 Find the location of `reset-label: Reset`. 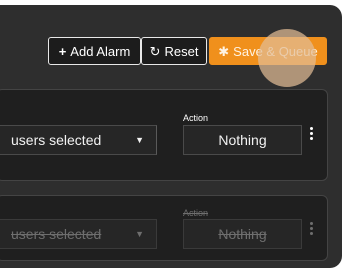

reset-label: Reset is located at coordinates (181, 51).